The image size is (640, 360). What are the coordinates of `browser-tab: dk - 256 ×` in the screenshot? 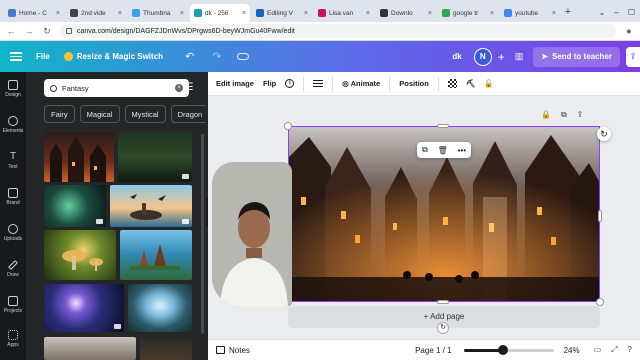 It's located at (220, 13).